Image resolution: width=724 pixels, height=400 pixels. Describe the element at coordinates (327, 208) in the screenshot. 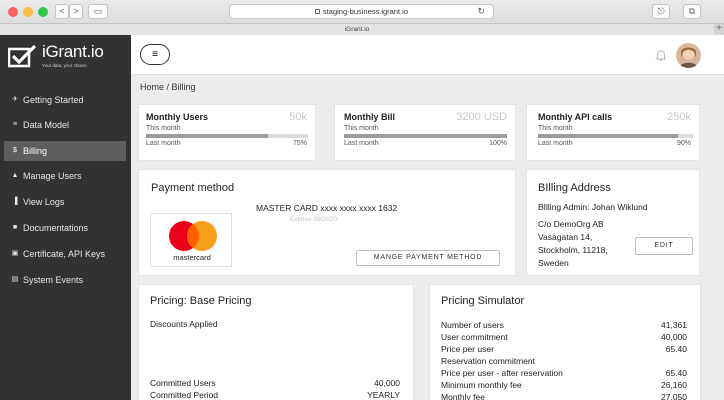

I see `card-number: MASTER CARD xxxx xxxx xxxx 1632` at that location.